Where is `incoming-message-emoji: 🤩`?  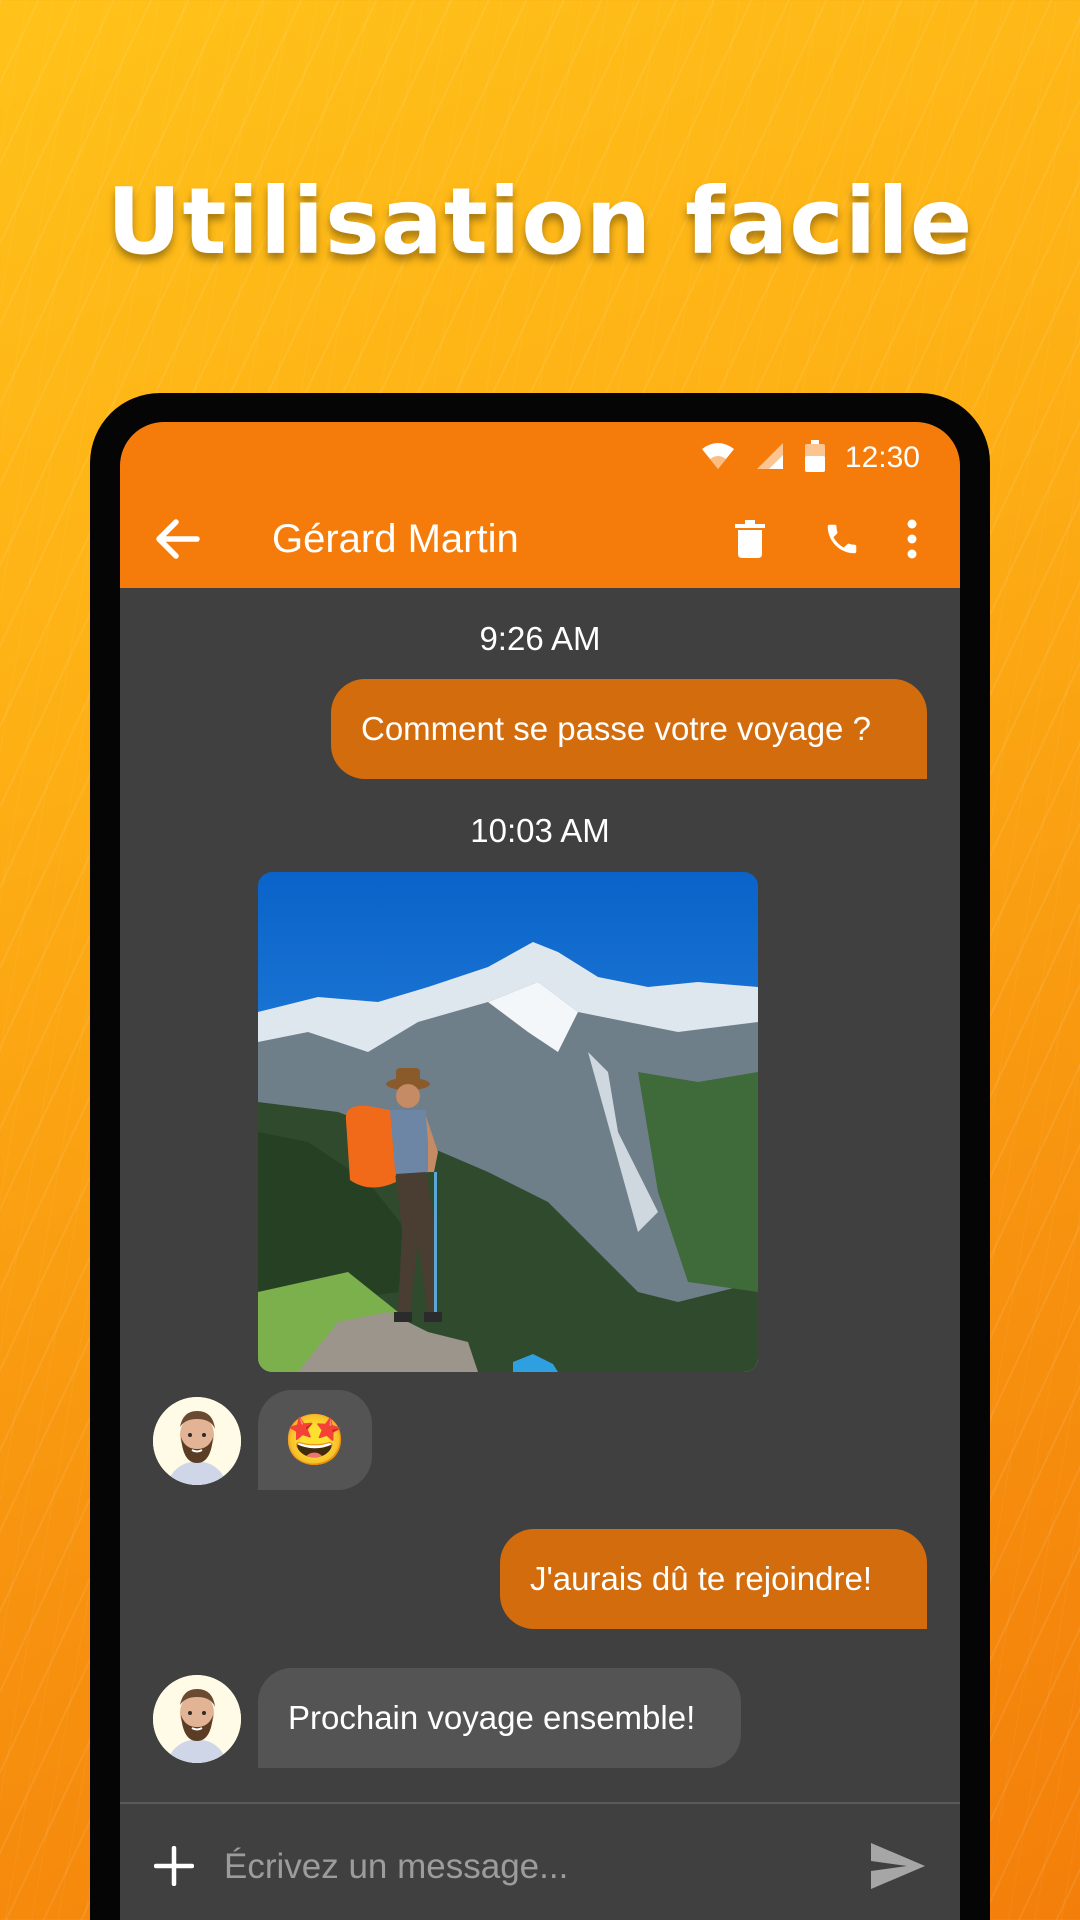
incoming-message-emoji: 🤩 is located at coordinates (315, 1440).